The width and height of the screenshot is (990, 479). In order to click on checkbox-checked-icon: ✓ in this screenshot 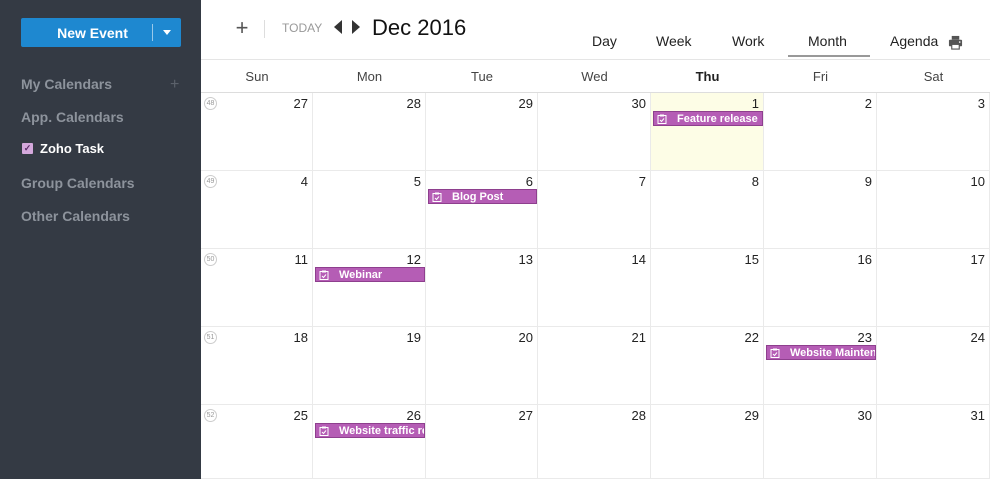, I will do `click(27, 148)`.